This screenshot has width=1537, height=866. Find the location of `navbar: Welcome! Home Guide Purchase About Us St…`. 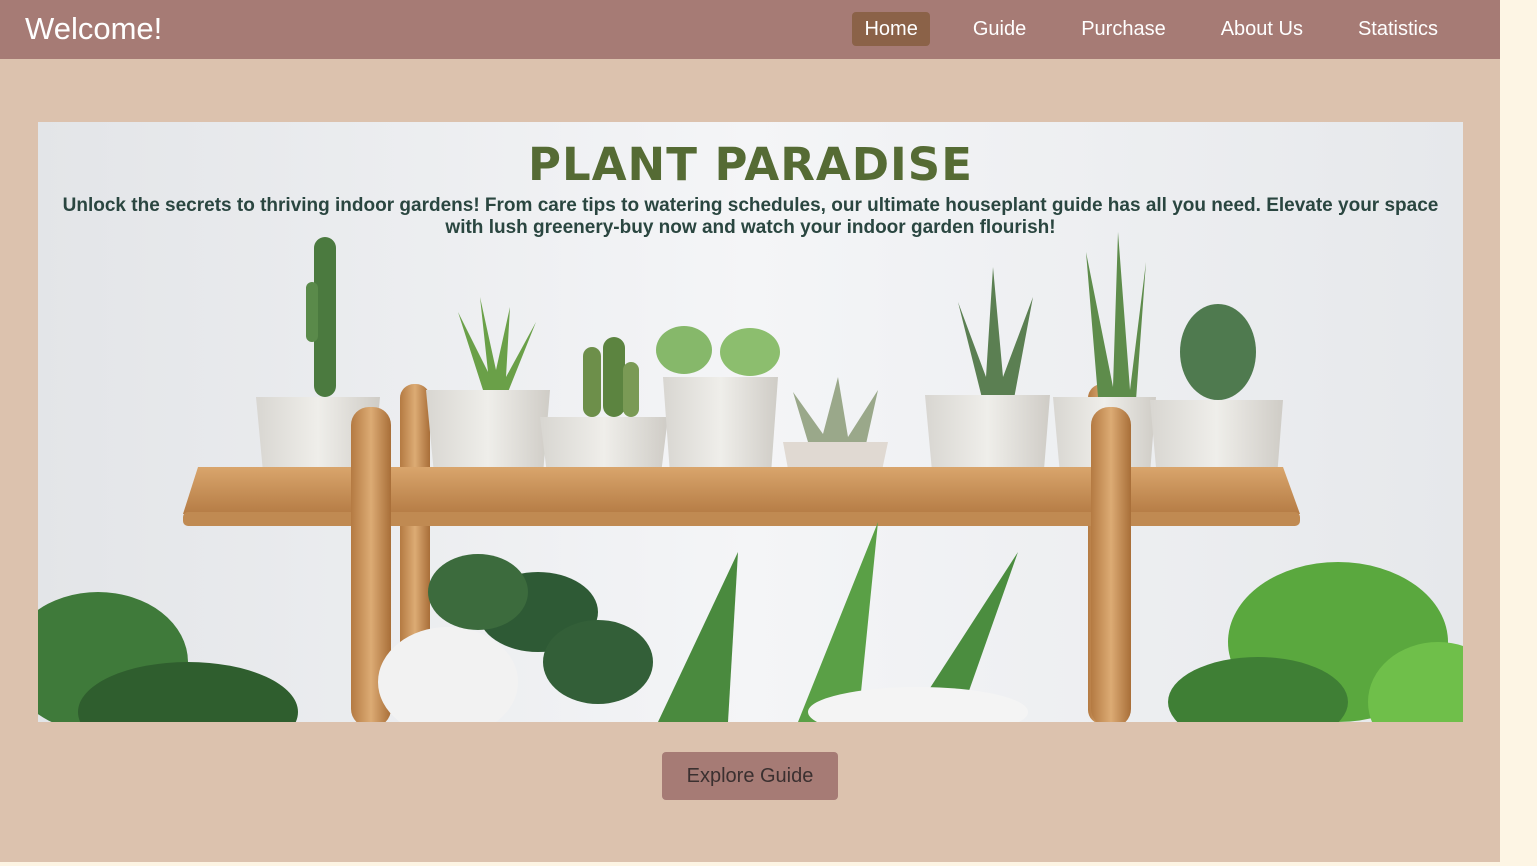

navbar: Welcome! Home Guide Purchase About Us St… is located at coordinates (750, 29).